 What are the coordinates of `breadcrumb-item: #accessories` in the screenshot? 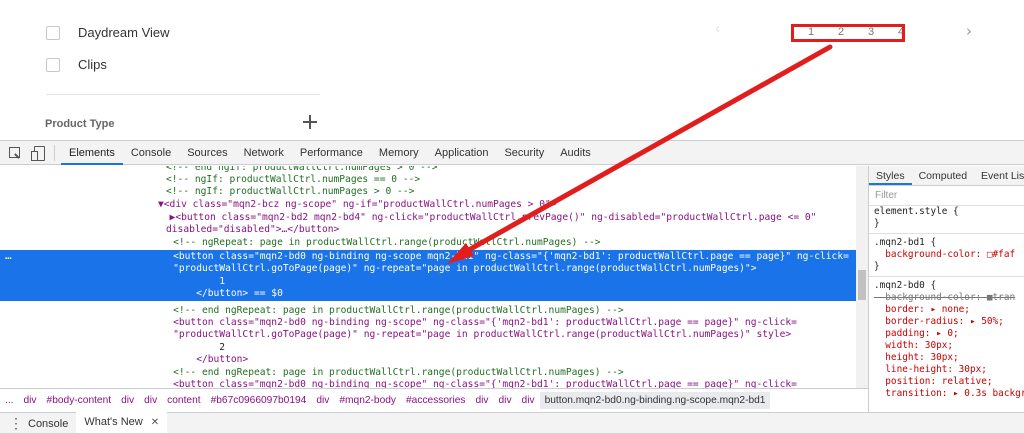 It's located at (435, 400).